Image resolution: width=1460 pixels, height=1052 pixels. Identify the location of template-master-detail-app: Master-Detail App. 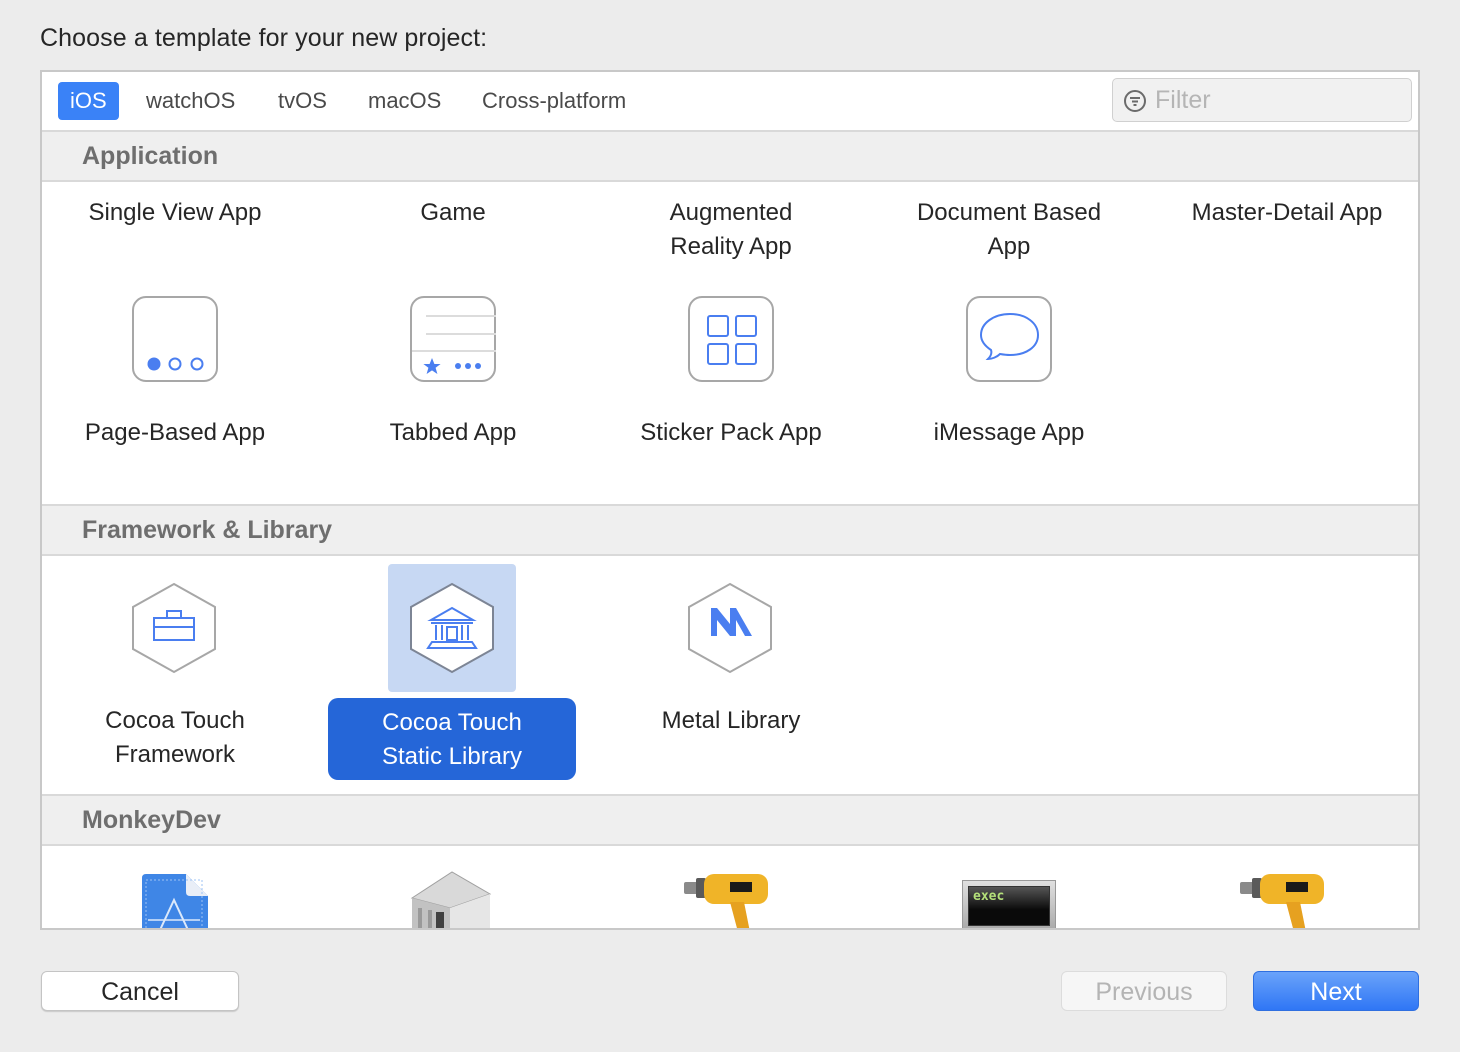
(1283, 213).